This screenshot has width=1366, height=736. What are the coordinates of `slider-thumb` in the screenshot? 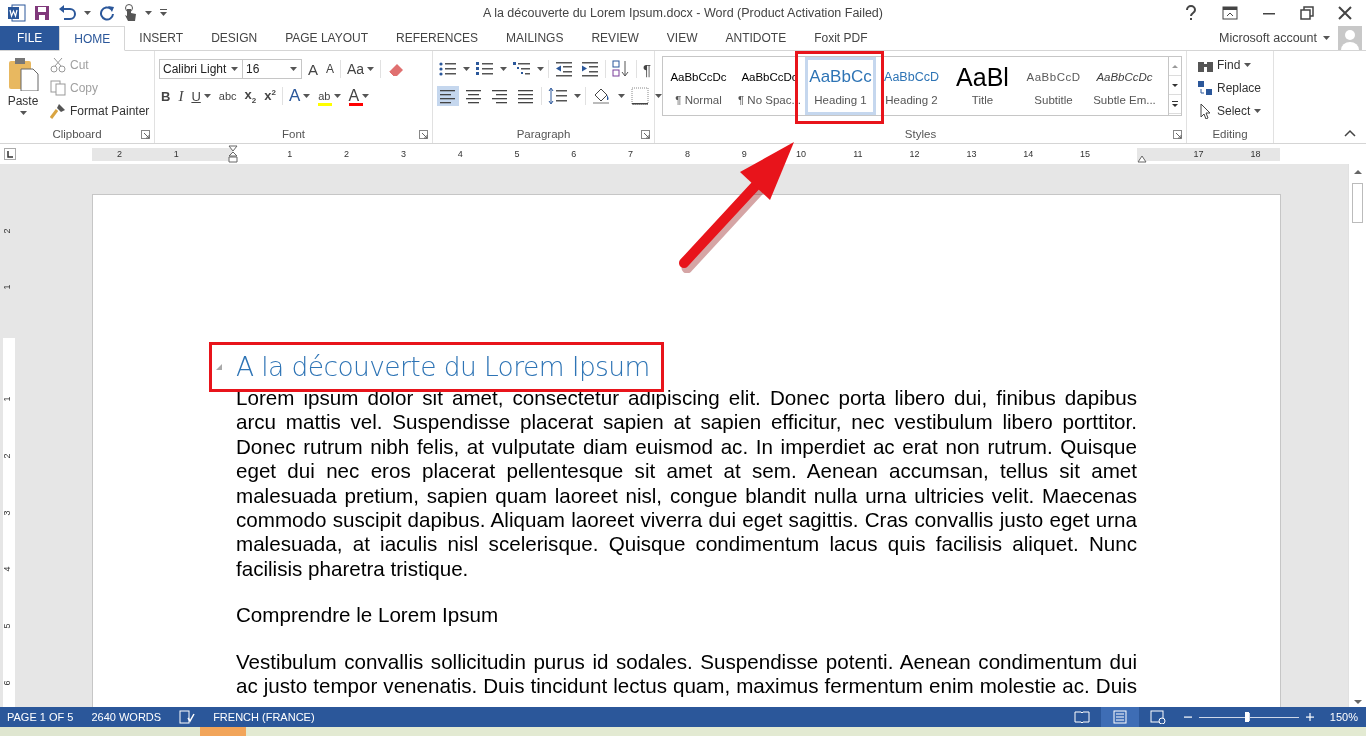 It's located at (1246, 717).